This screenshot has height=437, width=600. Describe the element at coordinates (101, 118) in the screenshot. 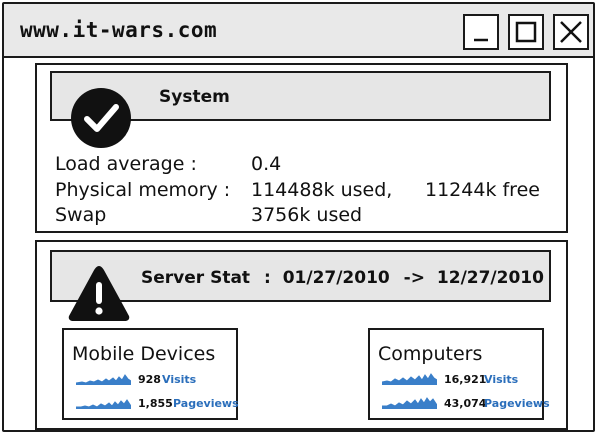

I see `check-circle-icon` at that location.